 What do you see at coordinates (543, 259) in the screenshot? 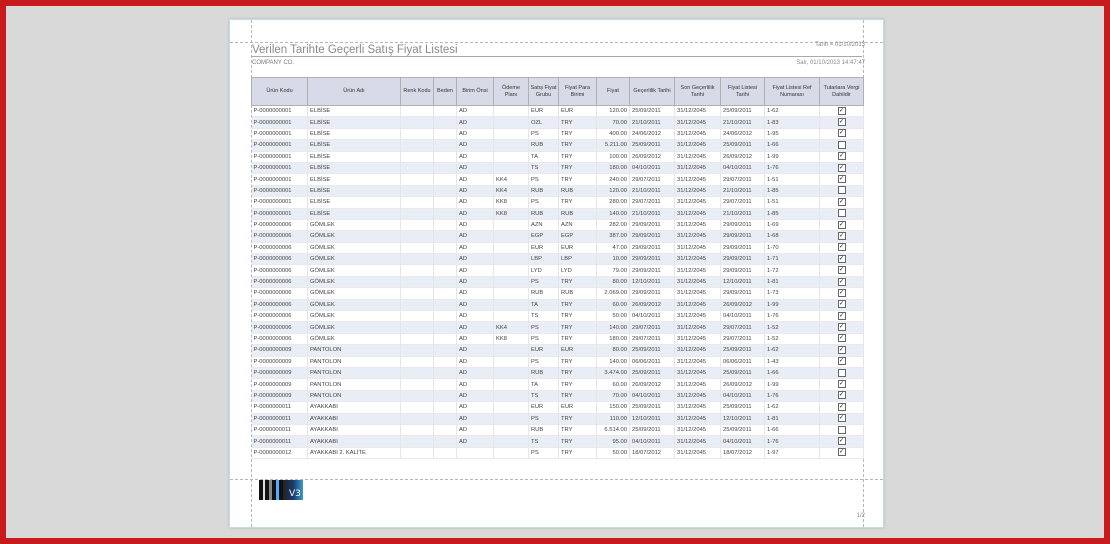
I see `cell-group: LBP` at bounding box center [543, 259].